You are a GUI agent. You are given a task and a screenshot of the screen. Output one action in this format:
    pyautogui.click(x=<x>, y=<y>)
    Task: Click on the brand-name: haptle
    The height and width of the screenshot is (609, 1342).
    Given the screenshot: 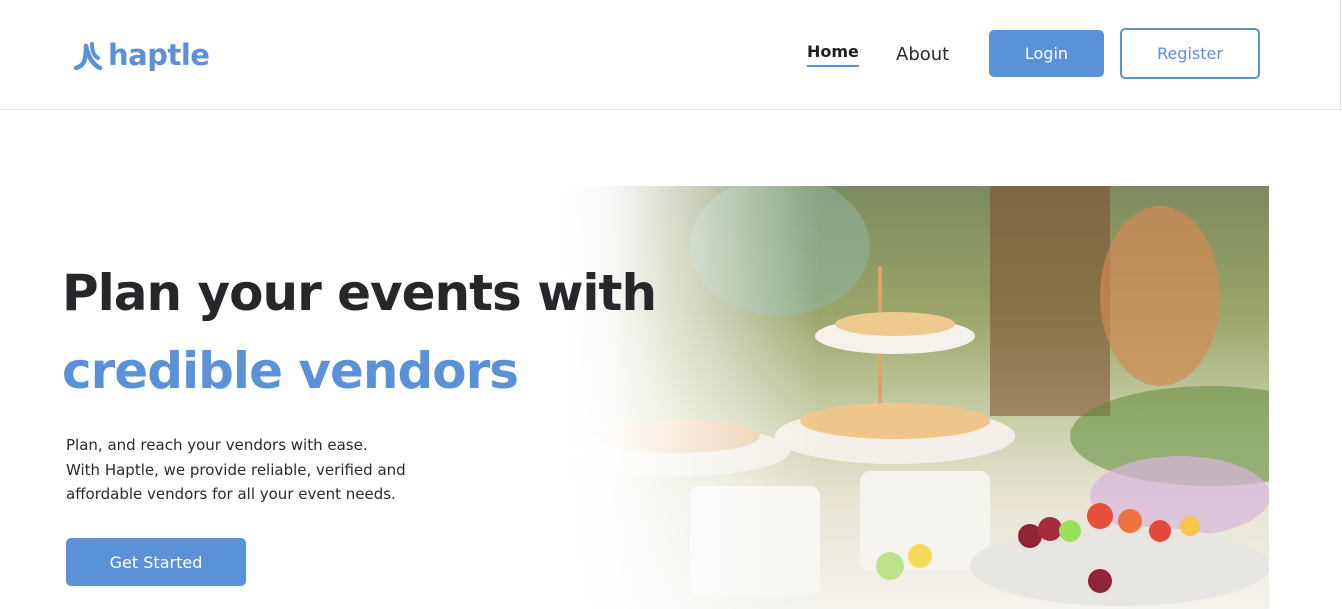 What is the action you would take?
    pyautogui.click(x=159, y=55)
    